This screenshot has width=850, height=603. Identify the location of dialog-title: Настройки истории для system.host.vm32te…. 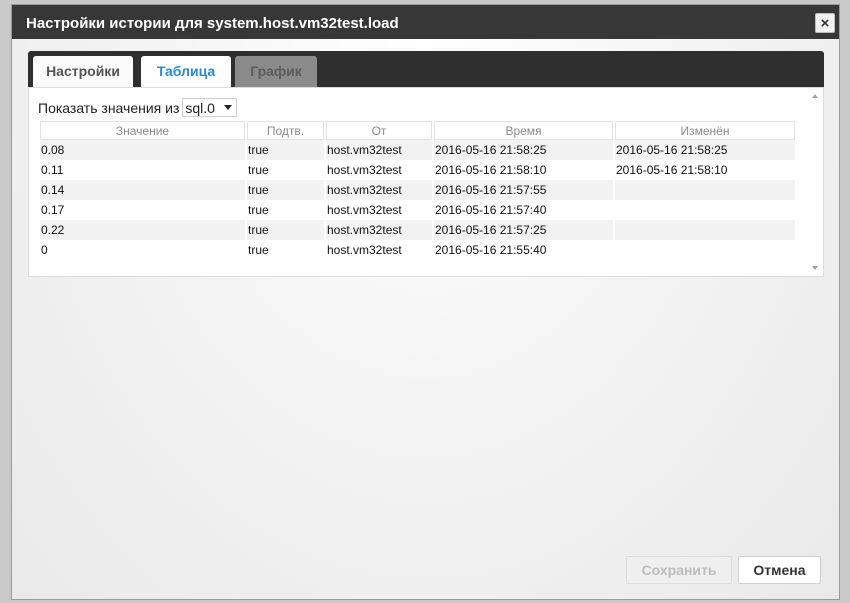
(212, 23).